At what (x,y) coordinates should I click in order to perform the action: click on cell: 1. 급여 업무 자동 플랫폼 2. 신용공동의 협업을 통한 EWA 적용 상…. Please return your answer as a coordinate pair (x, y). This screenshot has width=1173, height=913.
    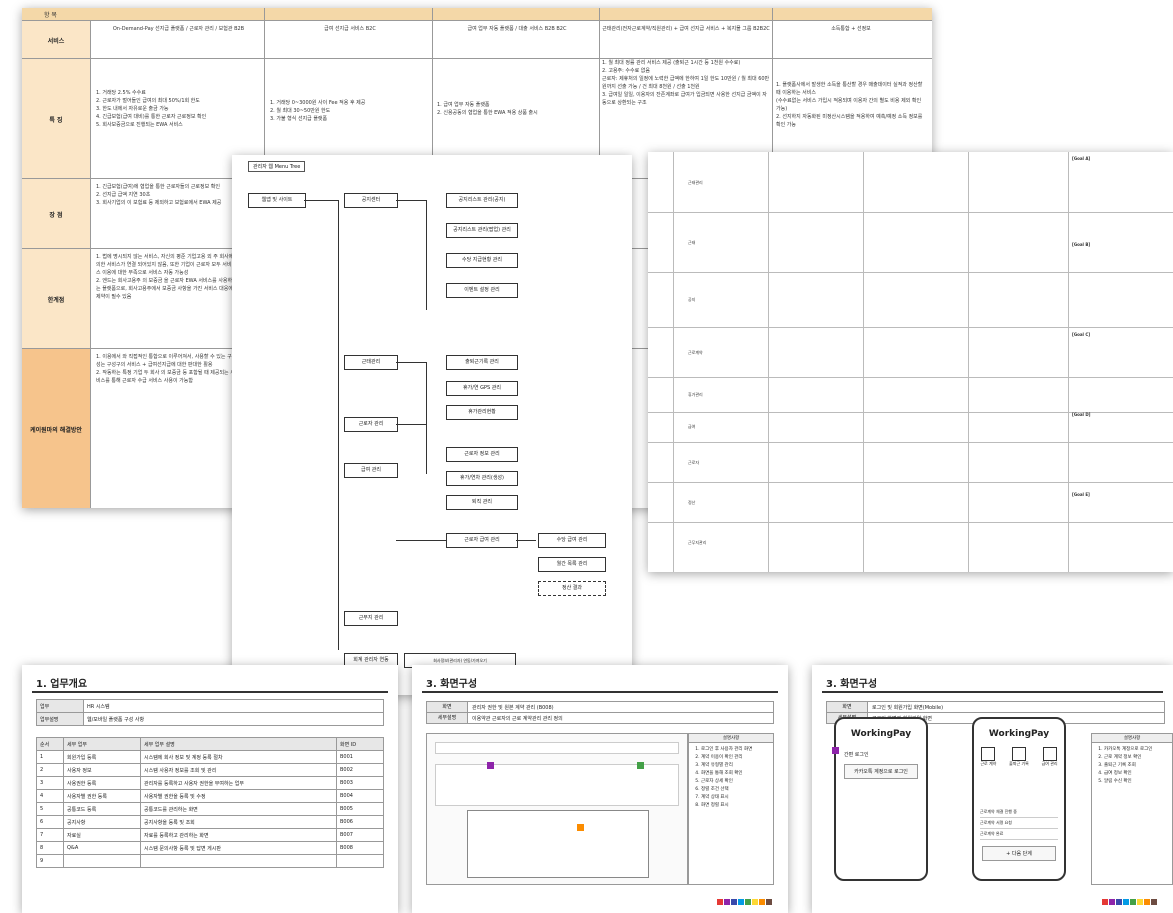
    Looking at the image, I should click on (487, 109).